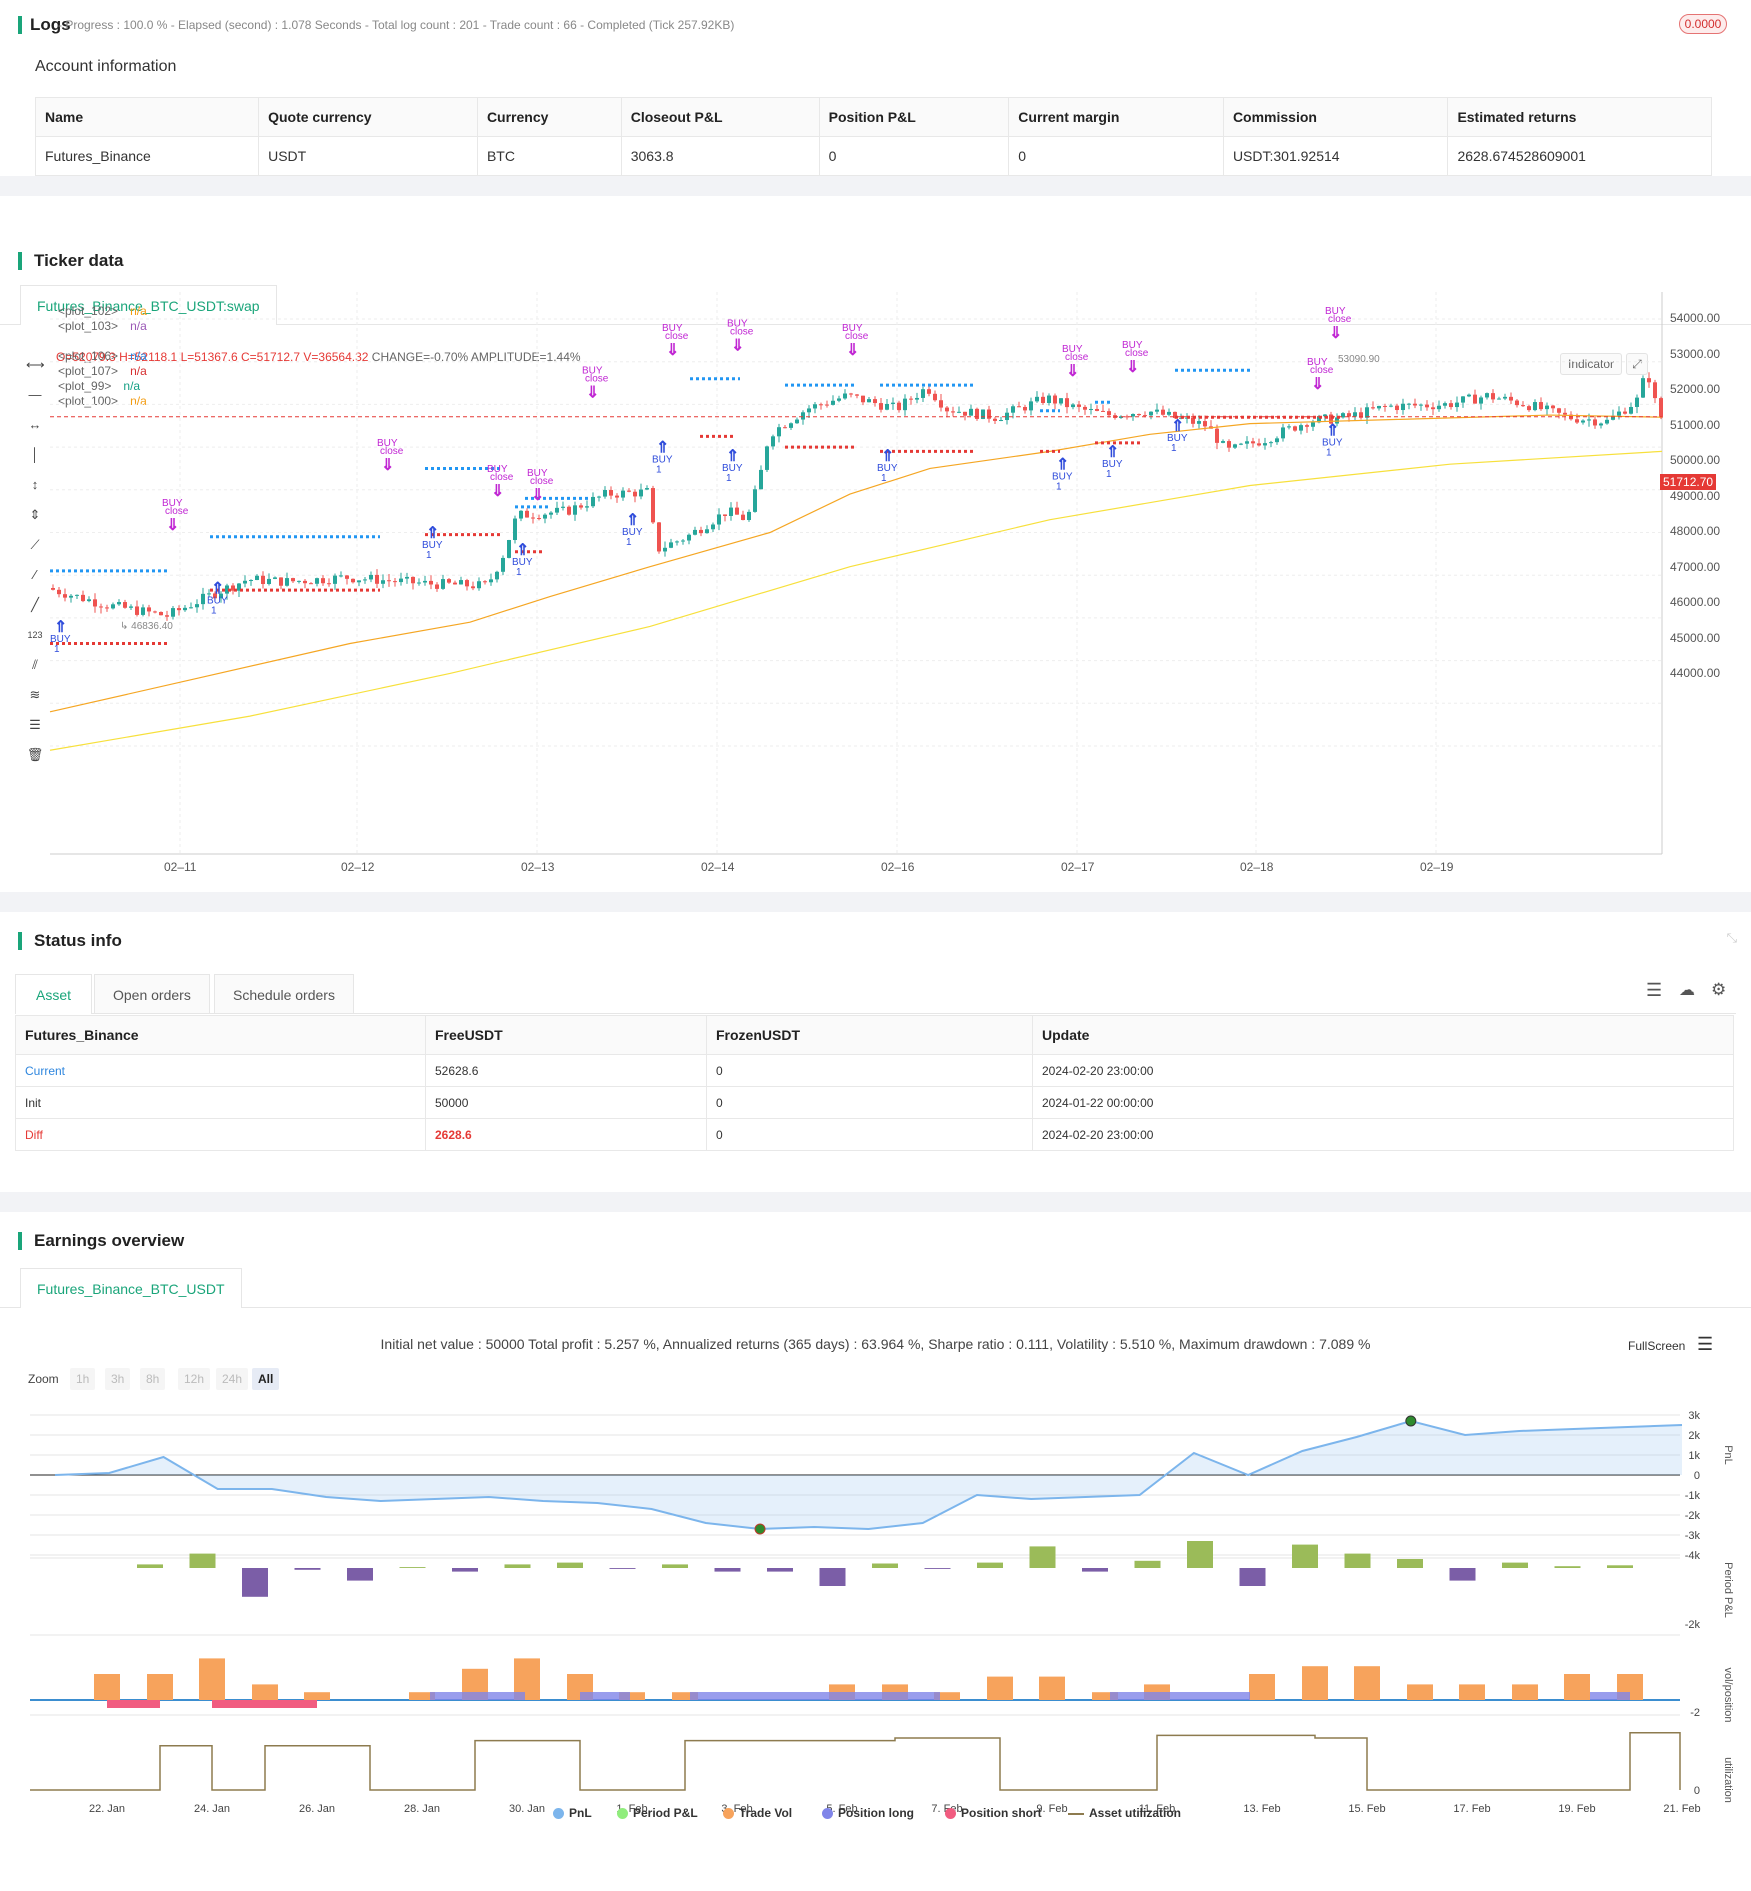 The width and height of the screenshot is (1751, 1891). Describe the element at coordinates (993, 1813) in the screenshot. I see `legend-item-position-short: Position short` at that location.